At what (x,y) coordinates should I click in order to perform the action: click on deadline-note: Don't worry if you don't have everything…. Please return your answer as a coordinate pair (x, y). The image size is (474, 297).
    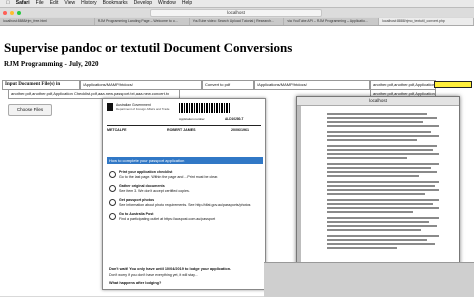
    Looking at the image, I should click on (153, 275).